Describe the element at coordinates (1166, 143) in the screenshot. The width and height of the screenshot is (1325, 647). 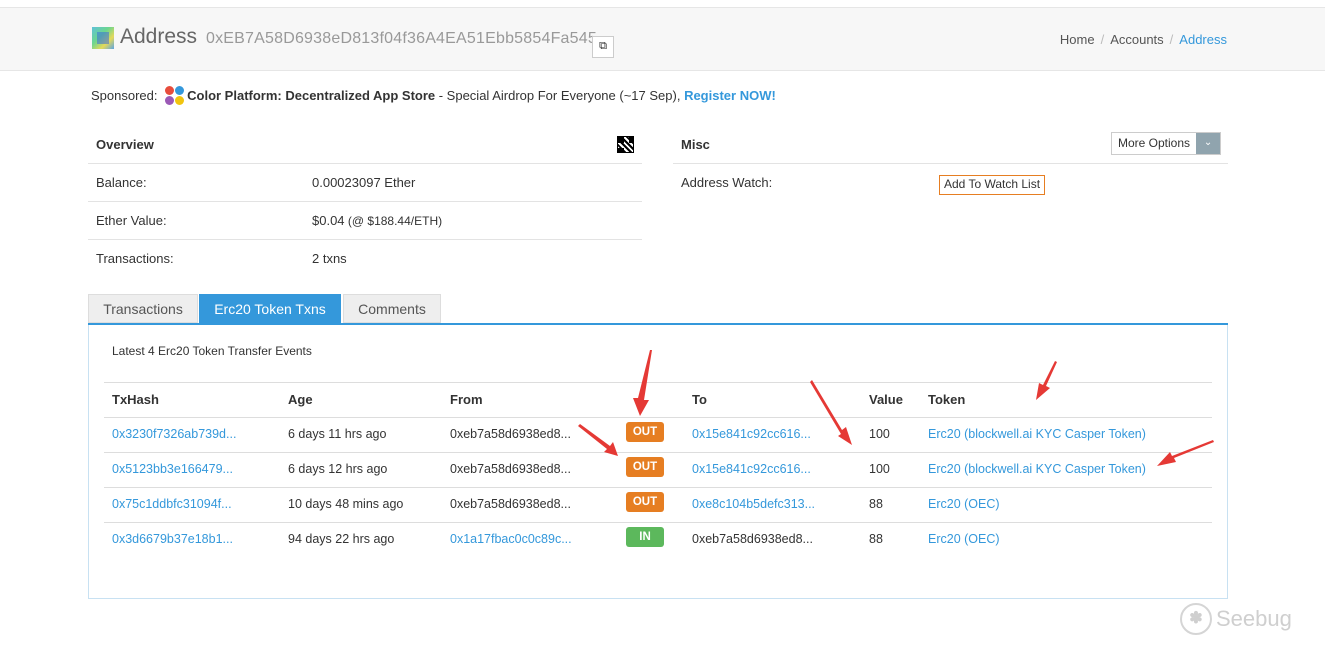
I see `more-options-button: More Options ⌄` at that location.